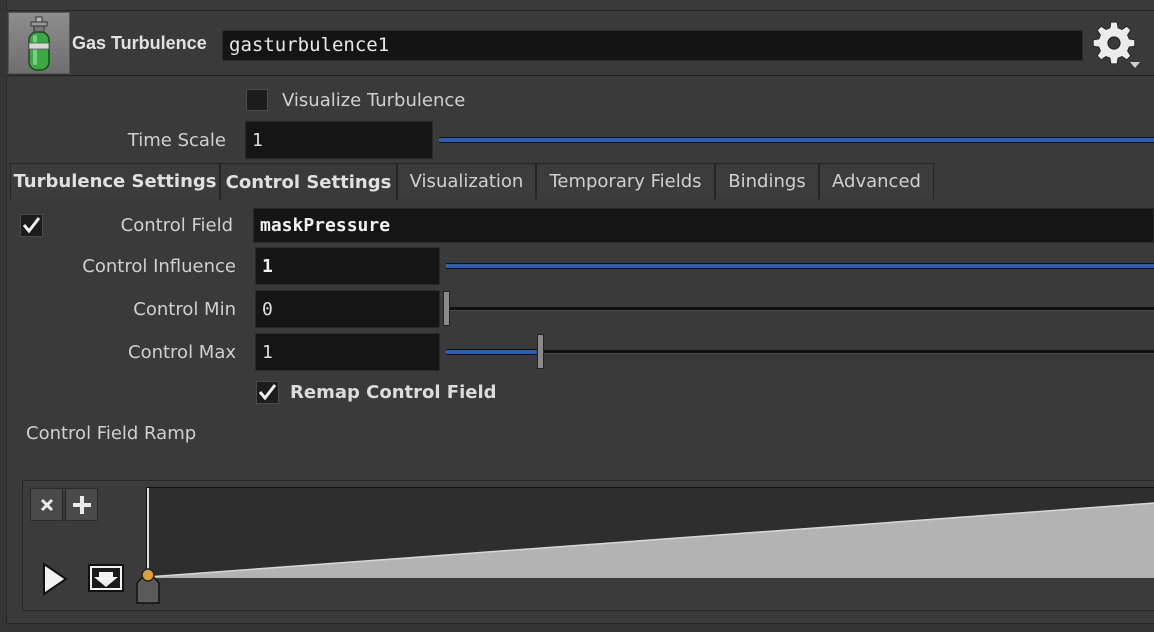  I want to click on time-scale-field: 1, so click(339, 140).